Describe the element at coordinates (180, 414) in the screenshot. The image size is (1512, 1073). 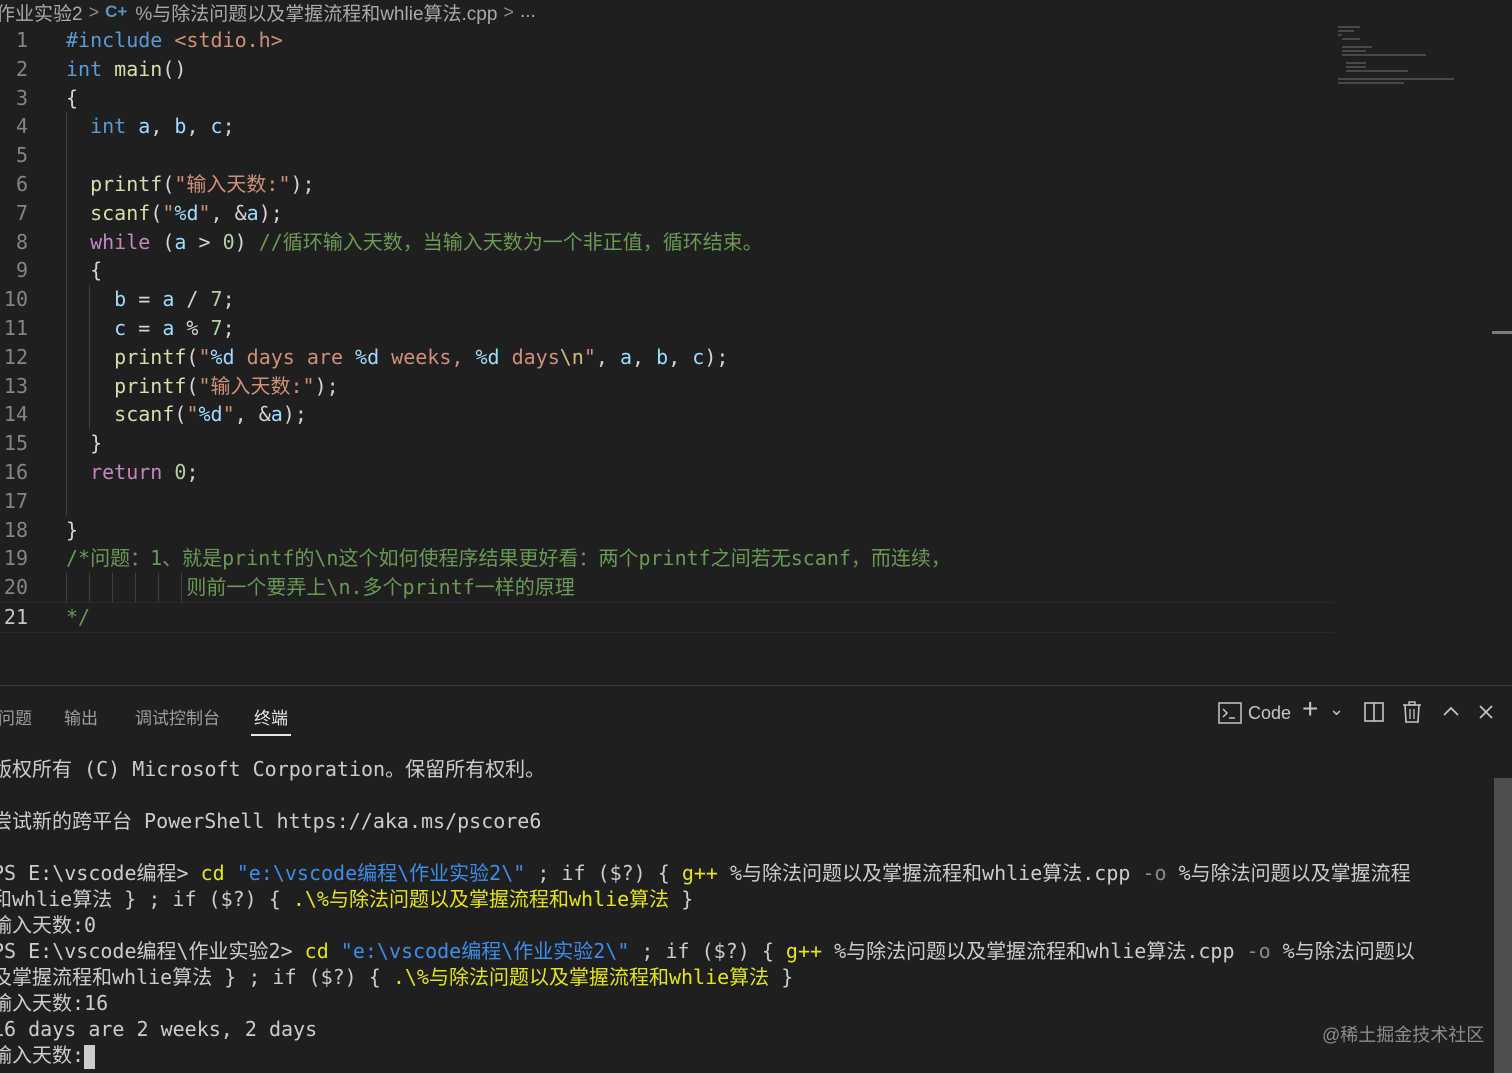
I see `code-token: (` at that location.